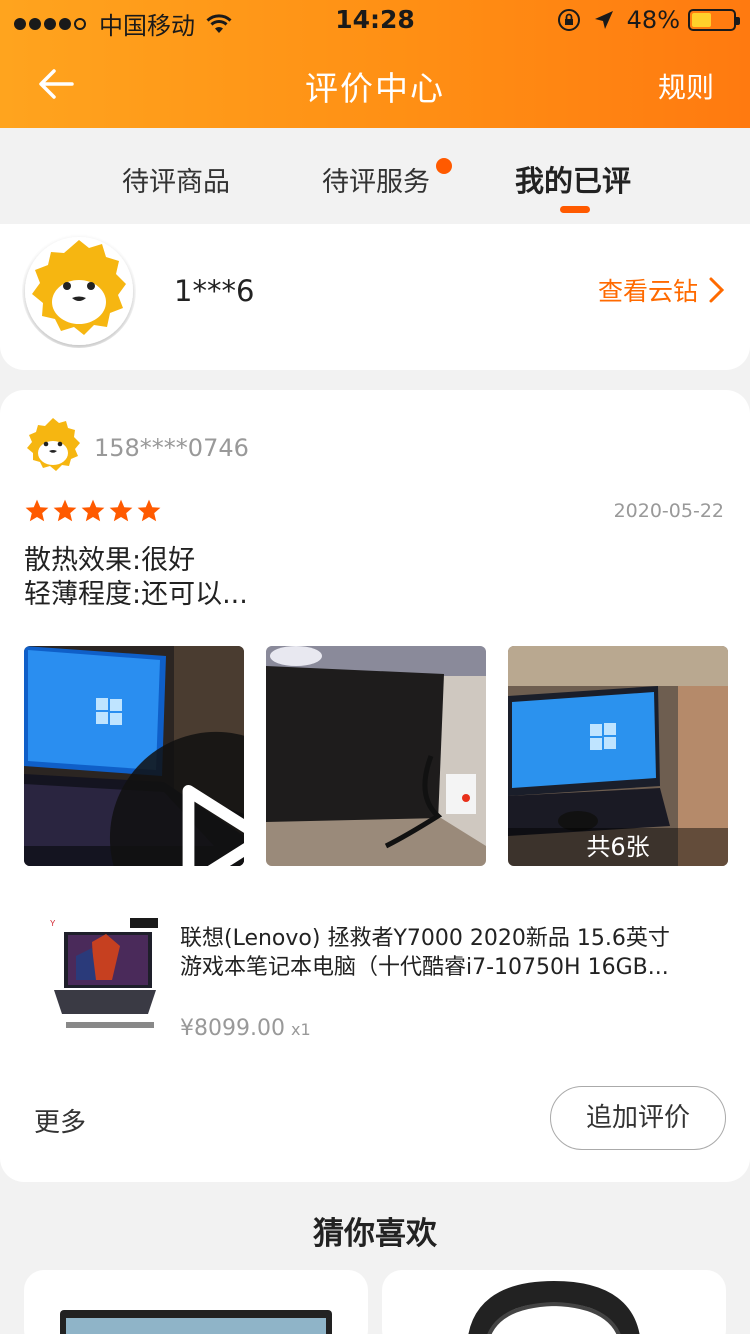 This screenshot has width=750, height=1334. Describe the element at coordinates (618, 847) in the screenshot. I see `photo-count-label: 共6张` at that location.